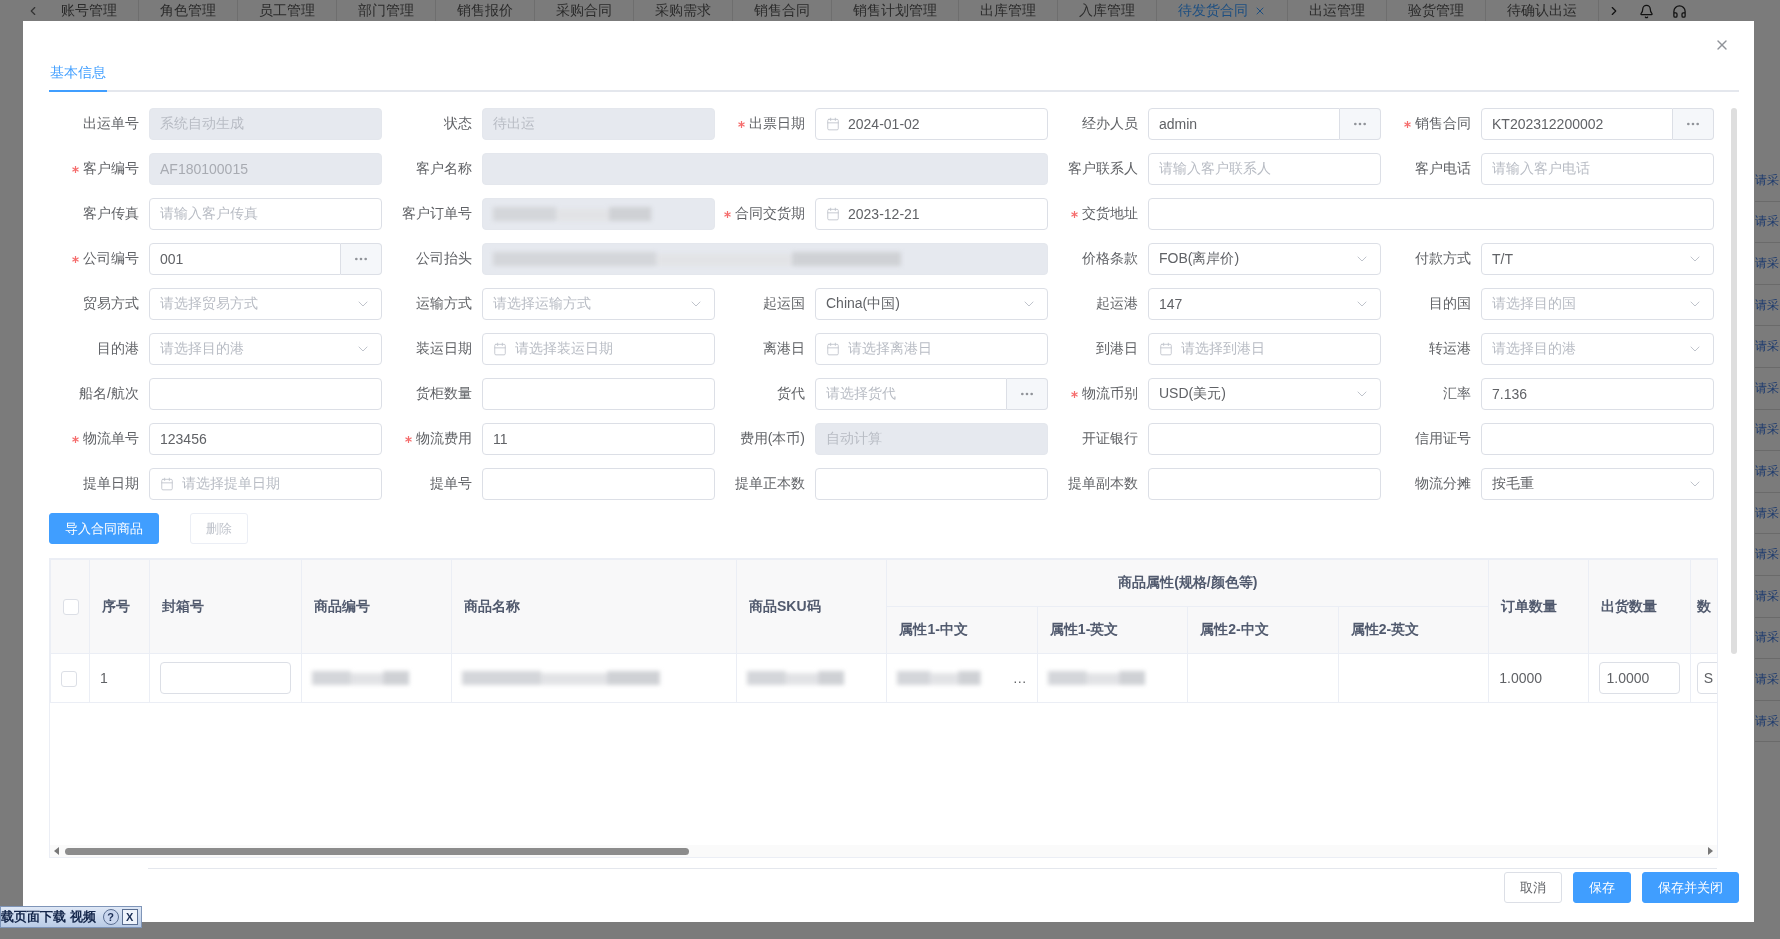 This screenshot has height=939, width=1780. I want to click on input-field: 请输入客户联系人, so click(1264, 169).